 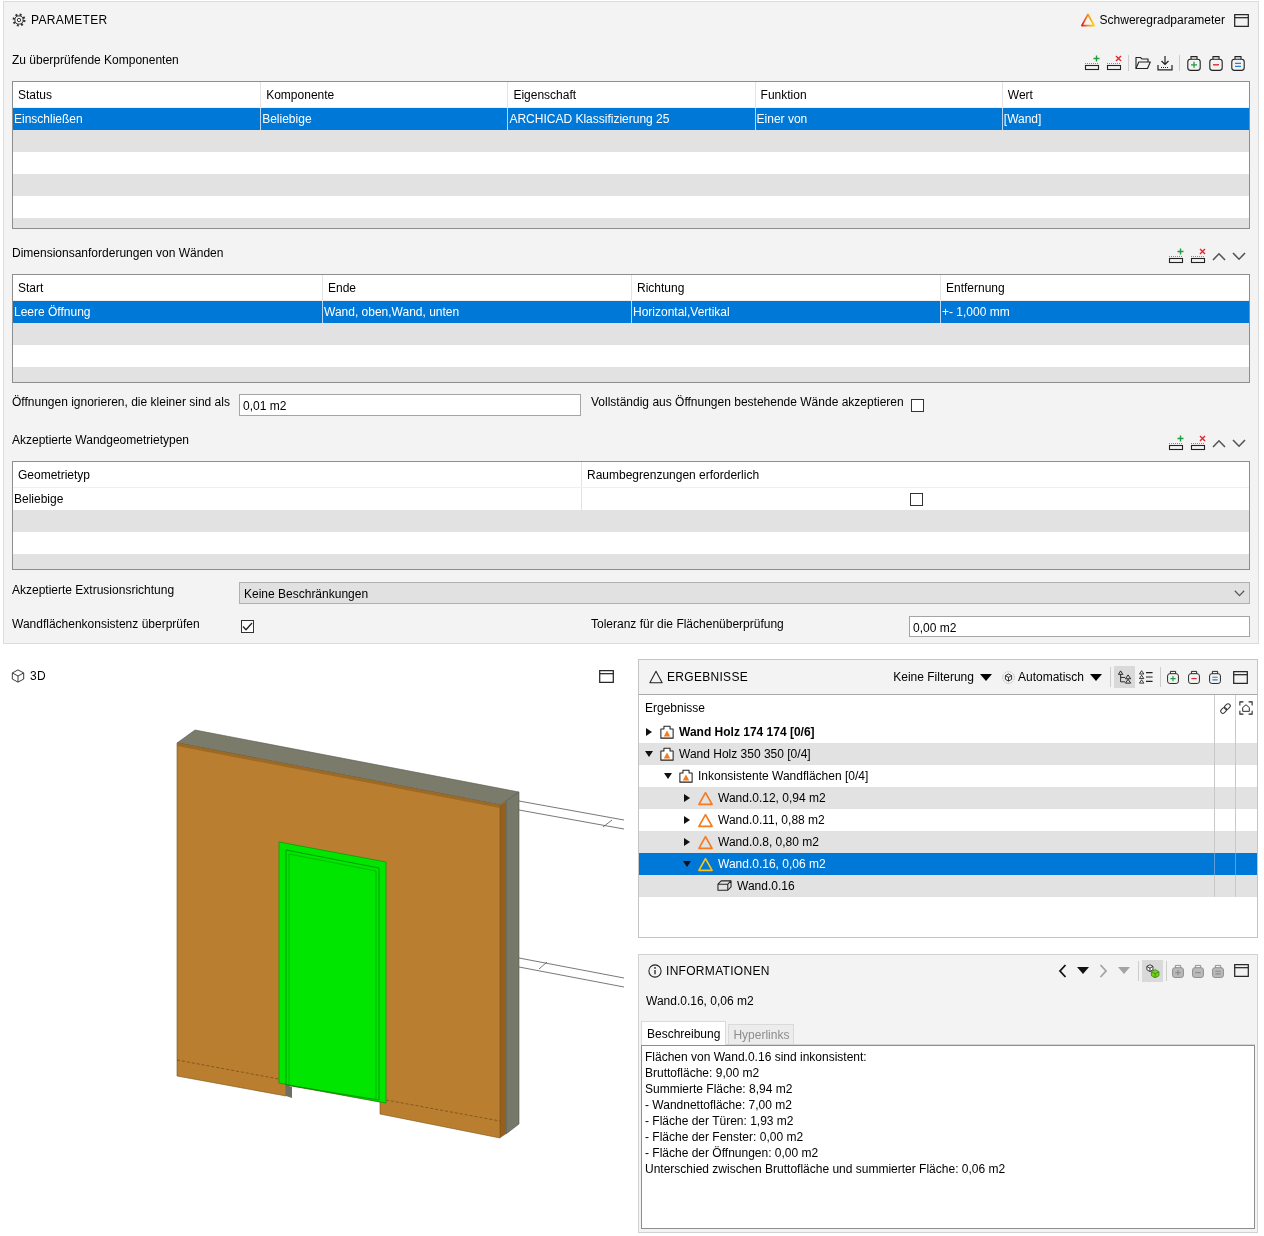 I want to click on panel-title: 3D, so click(x=38, y=676).